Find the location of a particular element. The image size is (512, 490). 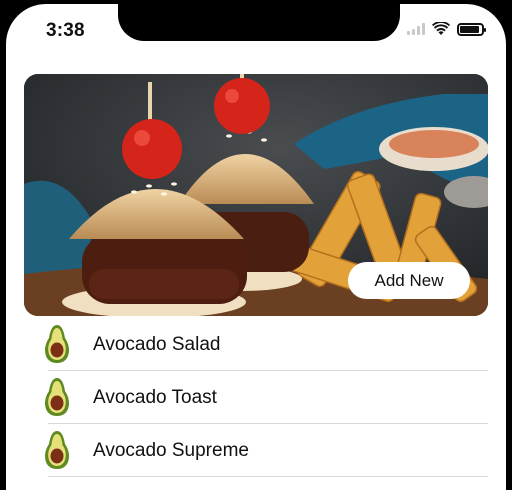

list-item: Avocado Salad is located at coordinates (256, 344).